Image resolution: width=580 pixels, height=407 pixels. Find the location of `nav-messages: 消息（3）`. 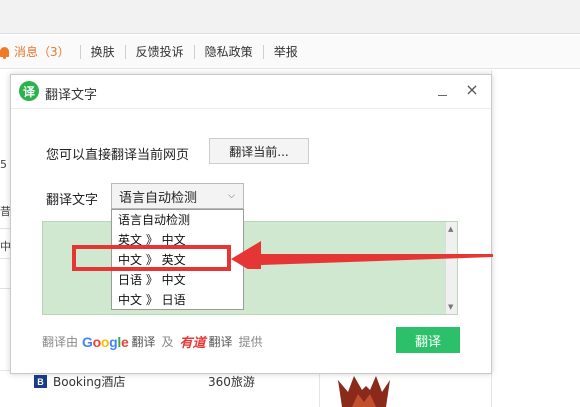

nav-messages: 消息（3） is located at coordinates (40, 51).